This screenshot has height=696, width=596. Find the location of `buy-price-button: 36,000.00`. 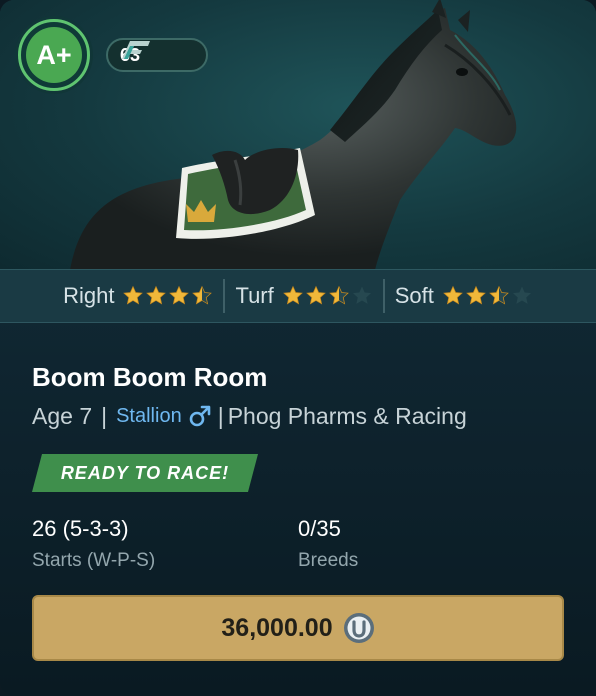

buy-price-button: 36,000.00 is located at coordinates (298, 628).